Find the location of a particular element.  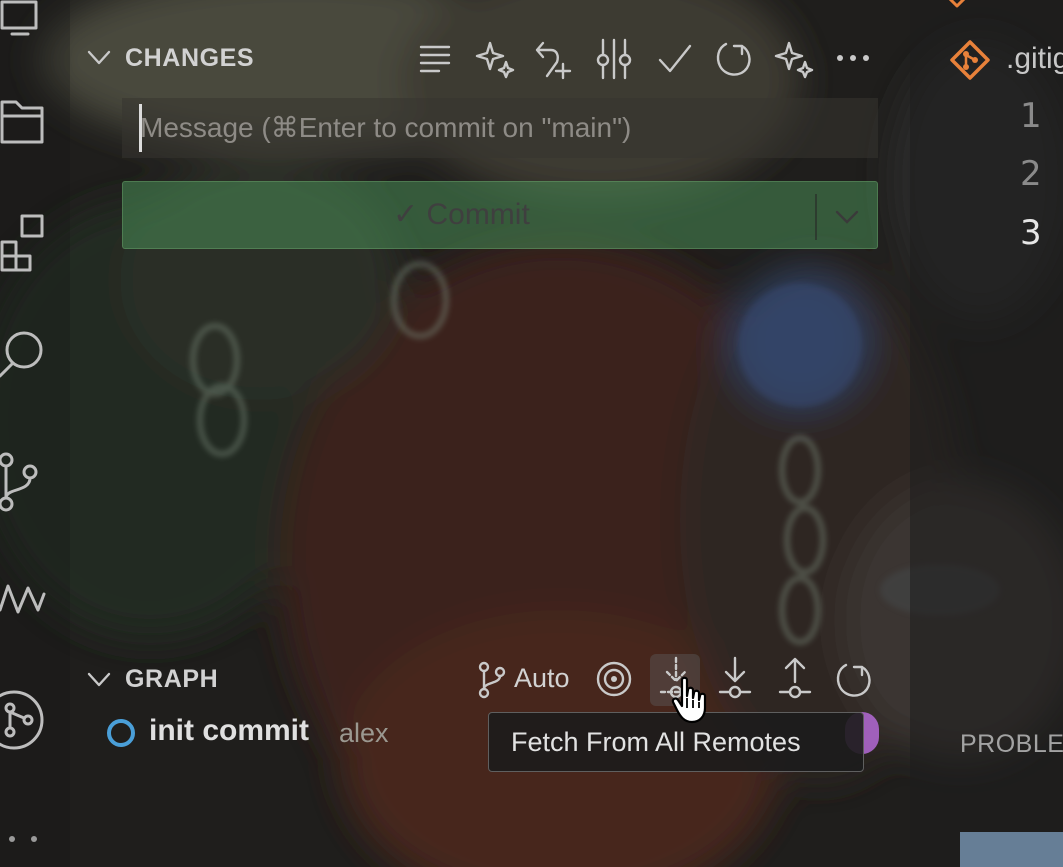

panel-tab-problems: PROBLE is located at coordinates (1011, 744).